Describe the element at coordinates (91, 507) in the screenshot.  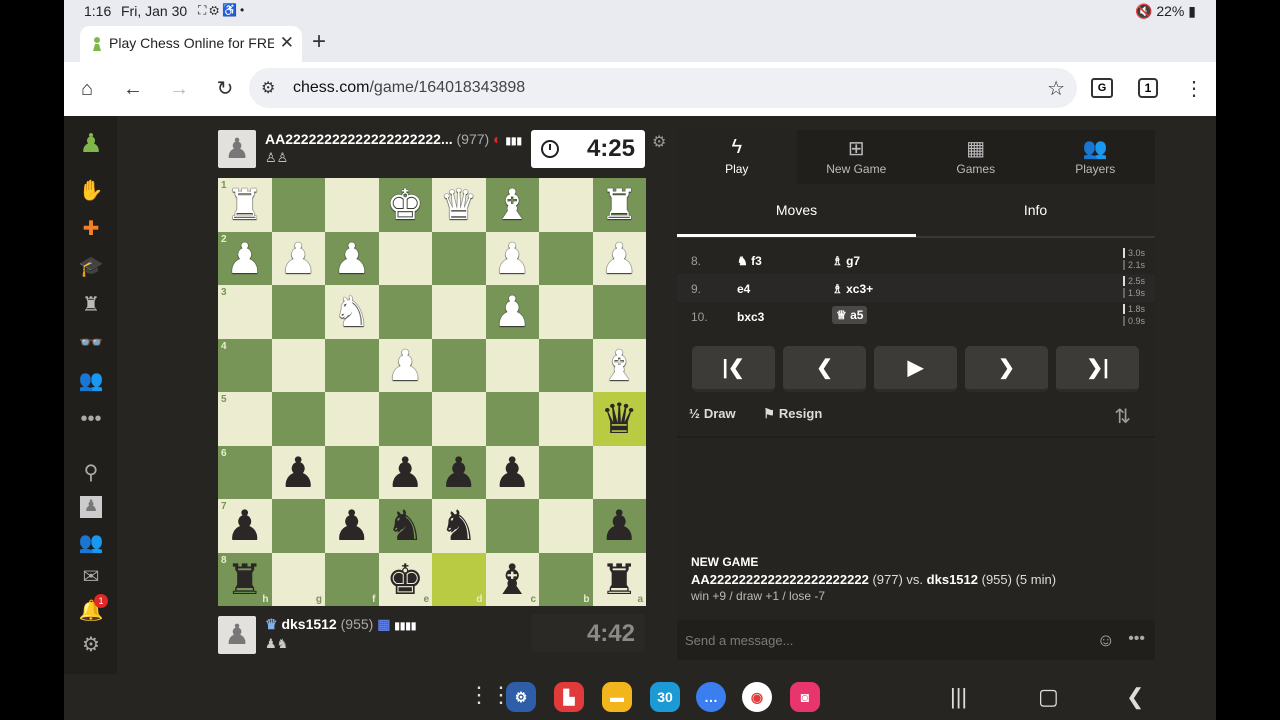
I see `profile-avatar-icon: ♟` at that location.